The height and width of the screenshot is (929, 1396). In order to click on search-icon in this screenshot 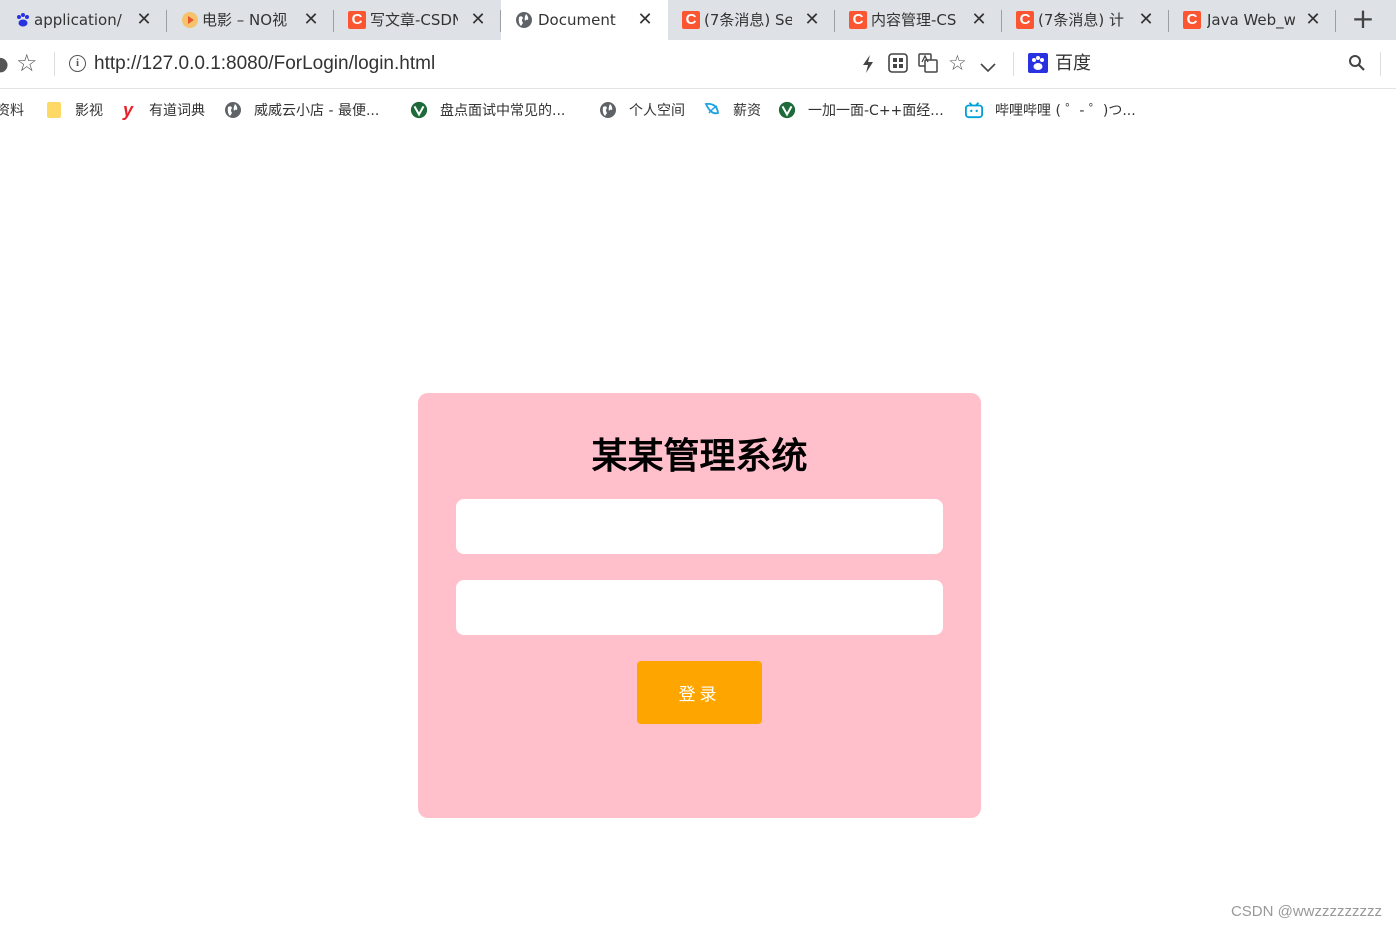, I will do `click(1357, 65)`.